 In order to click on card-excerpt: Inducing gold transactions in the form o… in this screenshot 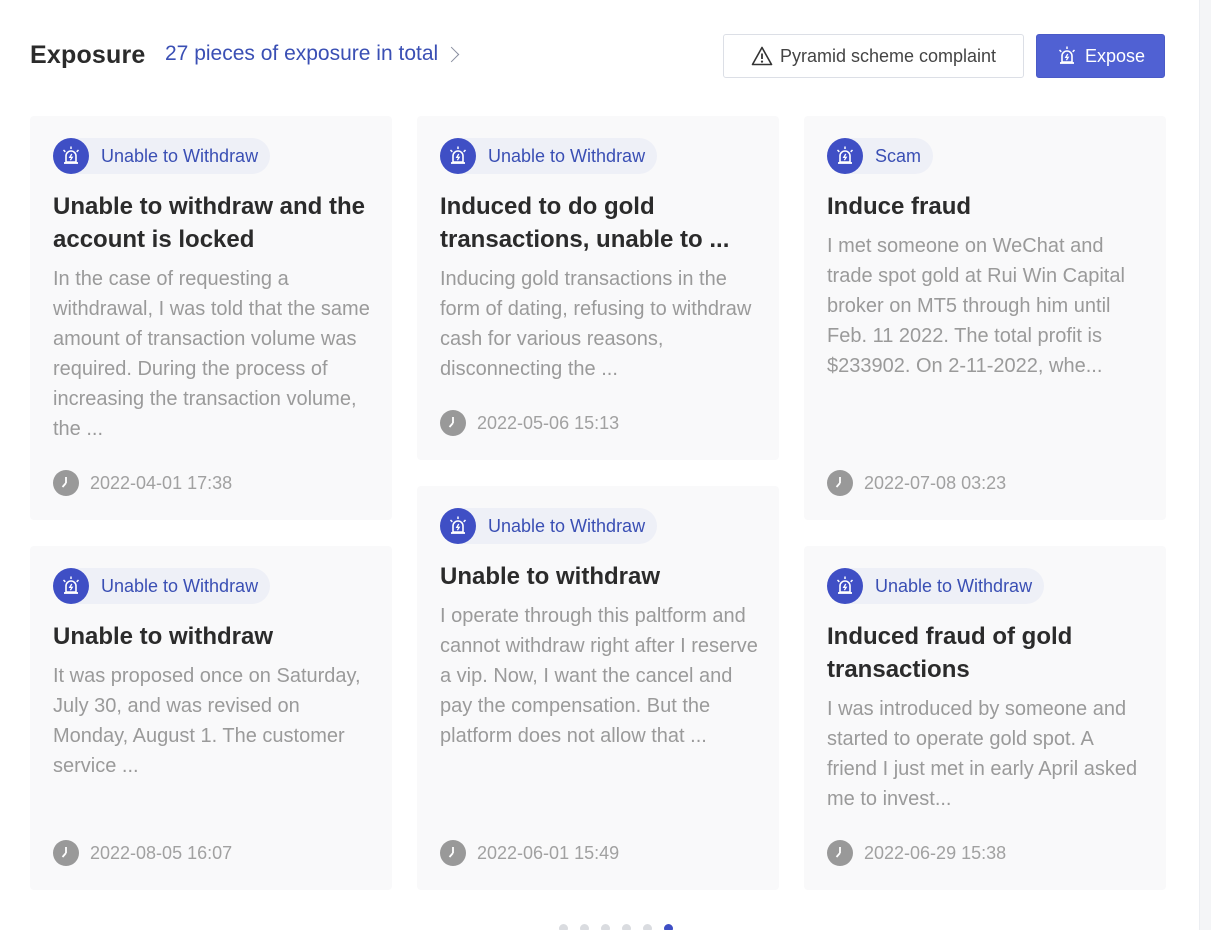, I will do `click(596, 324)`.